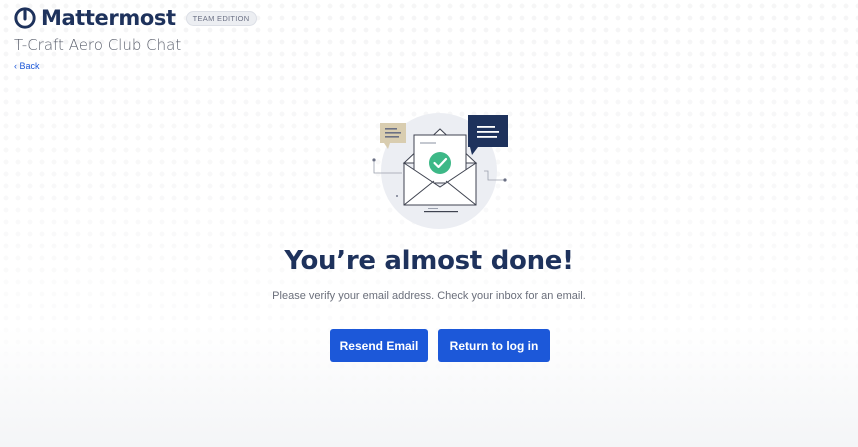  What do you see at coordinates (429, 261) in the screenshot?
I see `page-title: You’re almost done!` at bounding box center [429, 261].